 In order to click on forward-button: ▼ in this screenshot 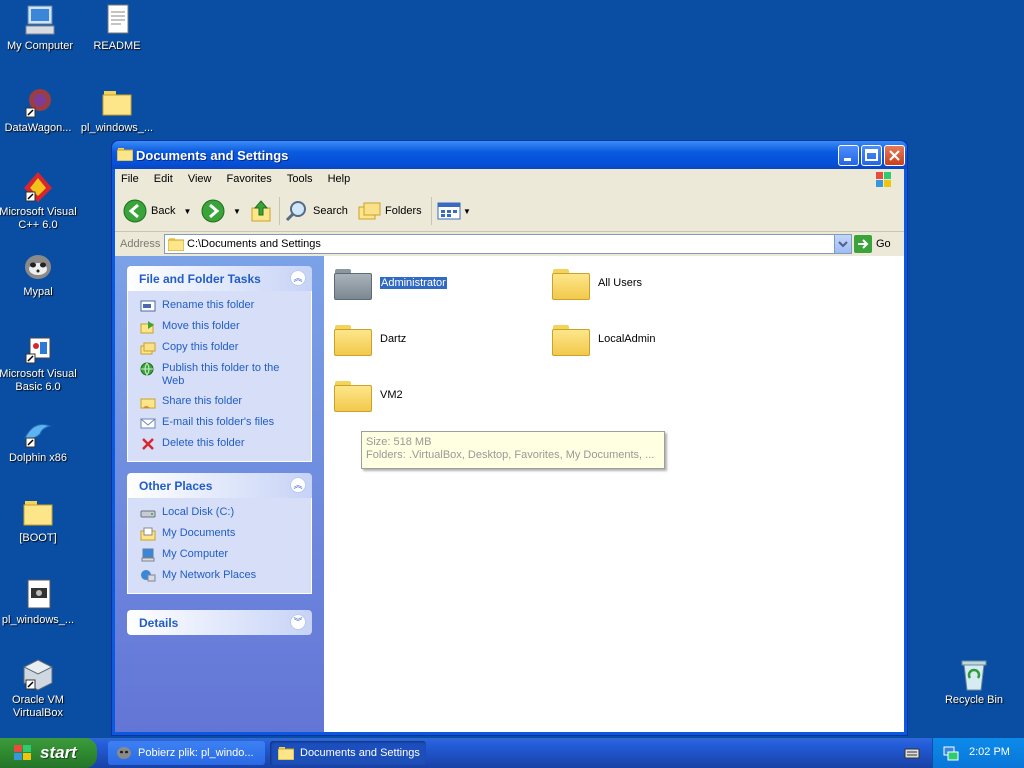, I will do `click(221, 211)`.